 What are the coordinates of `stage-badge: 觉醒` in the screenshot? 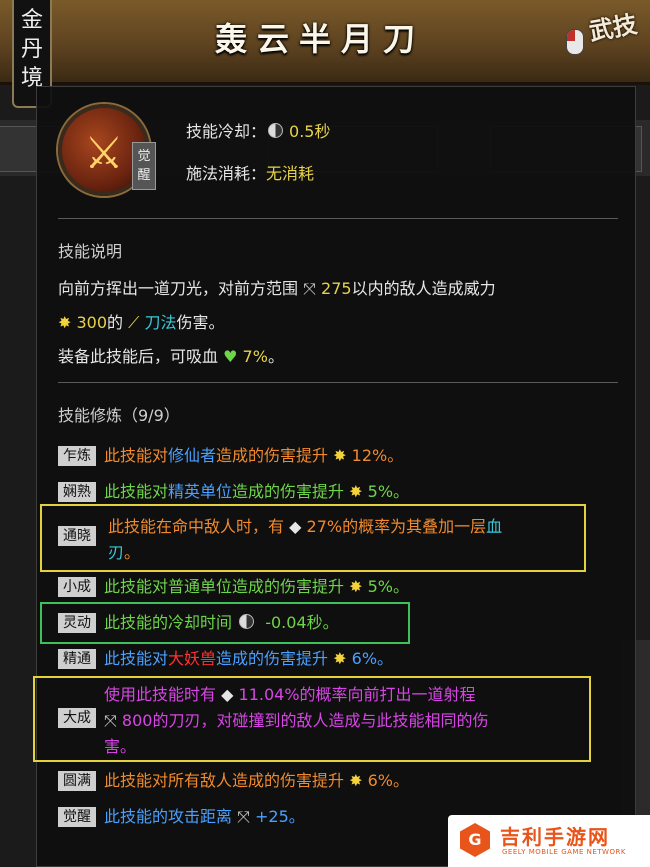 It's located at (77, 817).